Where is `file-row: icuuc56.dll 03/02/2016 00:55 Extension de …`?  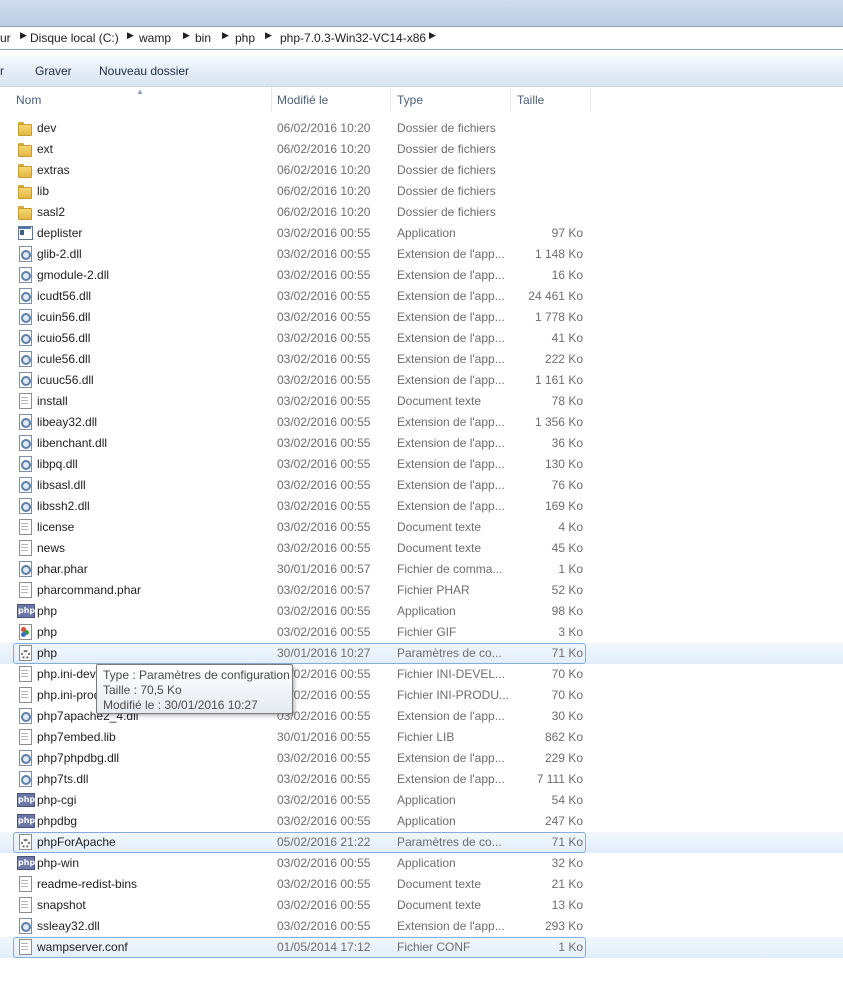 file-row: icuuc56.dll 03/02/2016 00:55 Extension de … is located at coordinates (421, 380).